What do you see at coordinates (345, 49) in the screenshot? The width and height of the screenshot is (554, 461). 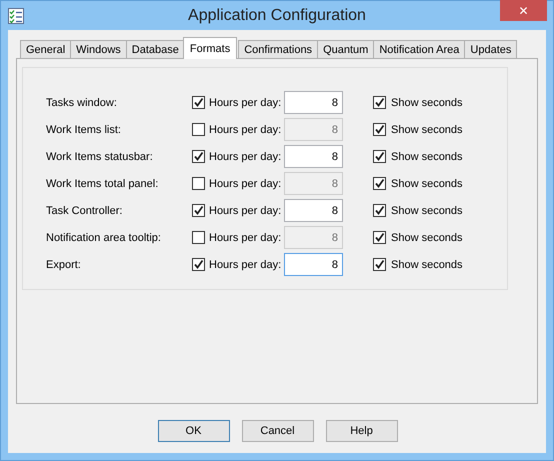 I see `tab: Quantum` at bounding box center [345, 49].